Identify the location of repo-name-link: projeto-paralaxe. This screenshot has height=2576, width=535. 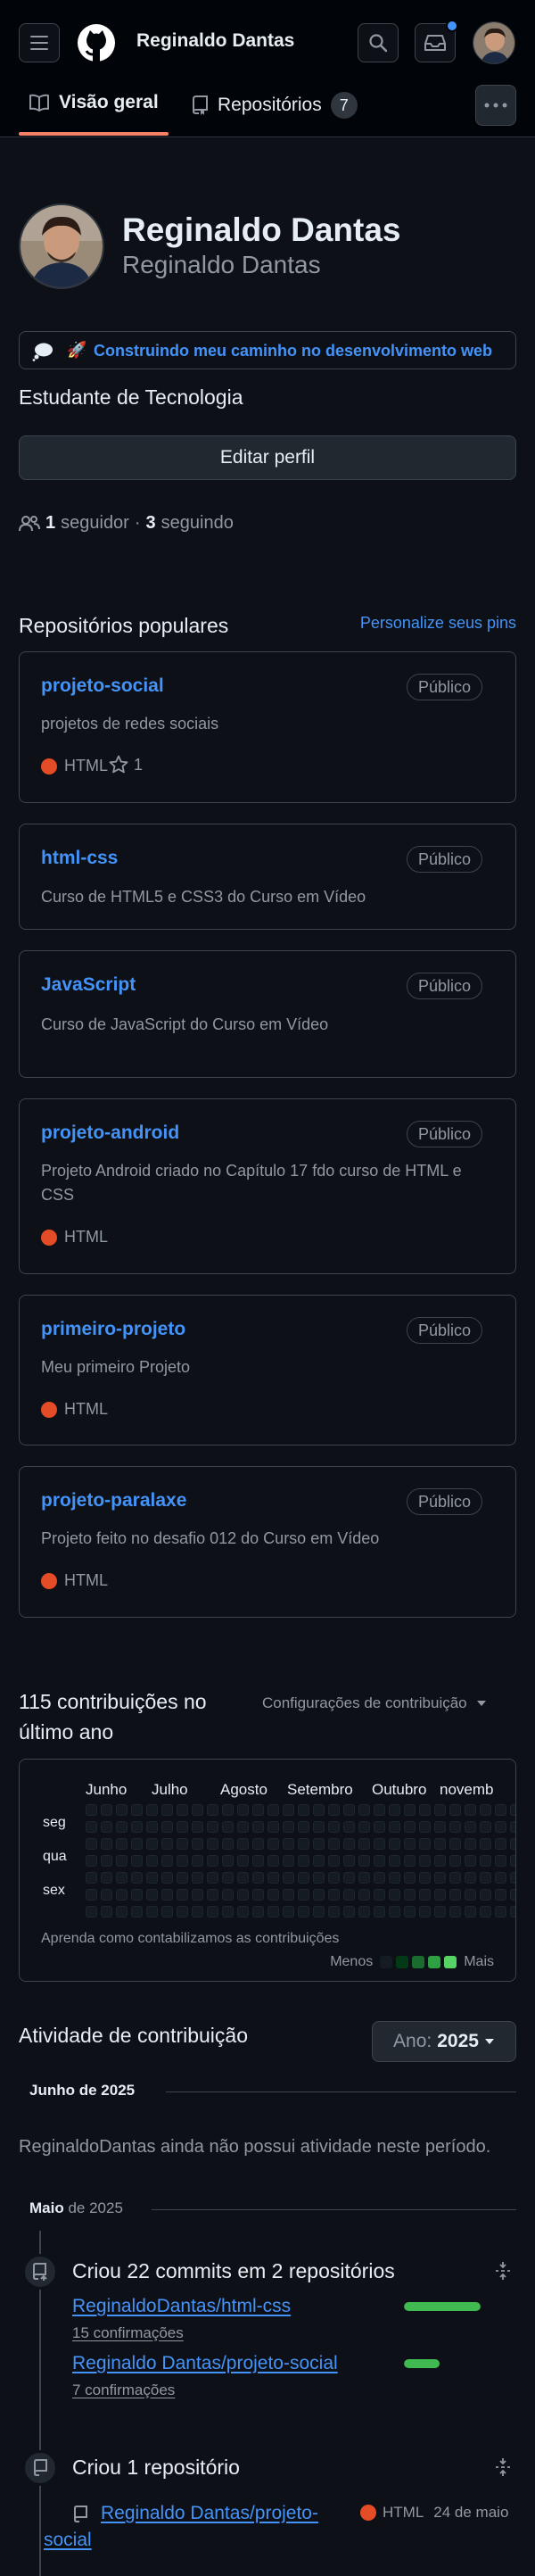
(113, 1501).